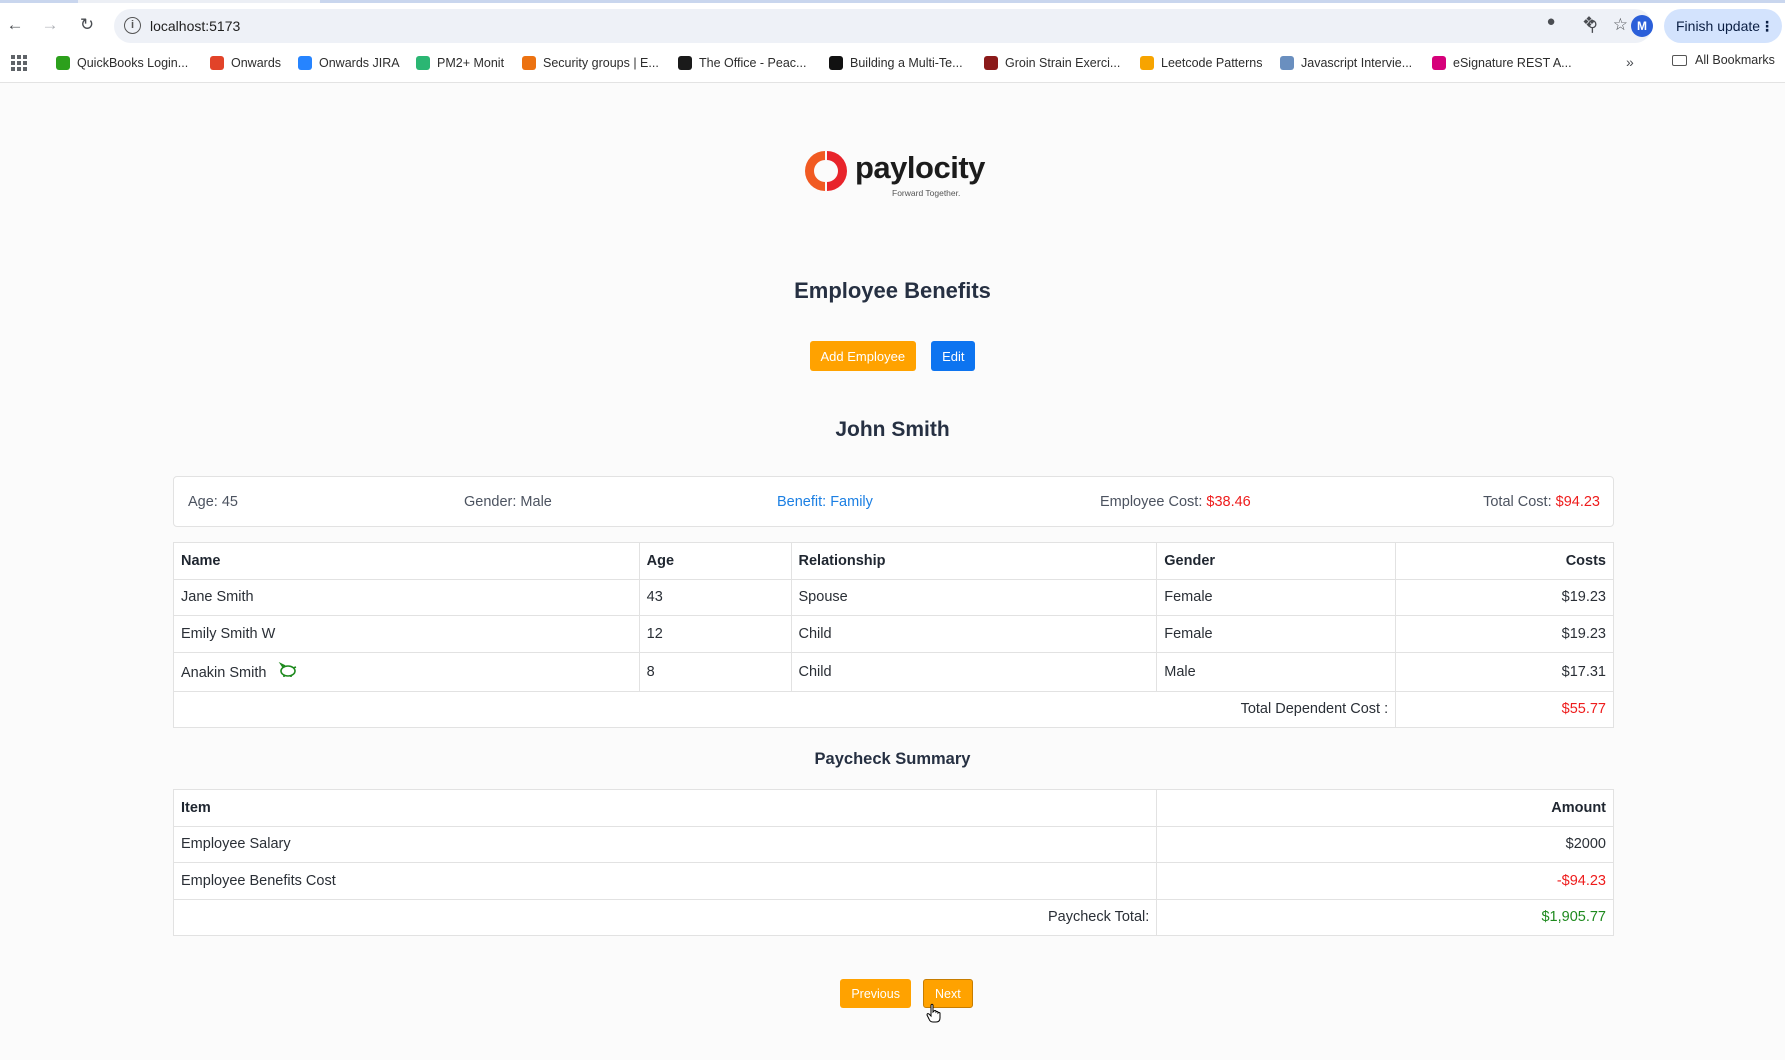 This screenshot has width=1785, height=1060. I want to click on table-header-row: Name Age Relationship Gender Costs, so click(893, 561).